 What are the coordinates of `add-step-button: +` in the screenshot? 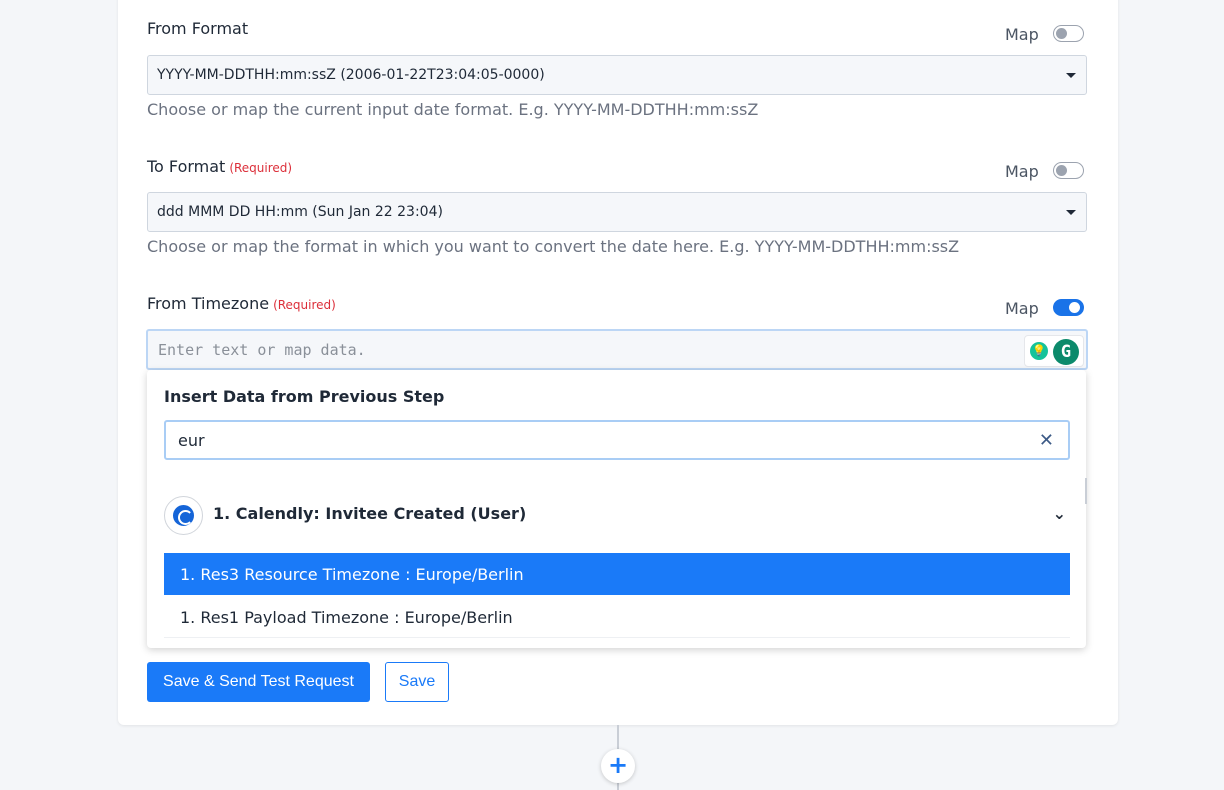 It's located at (618, 766).